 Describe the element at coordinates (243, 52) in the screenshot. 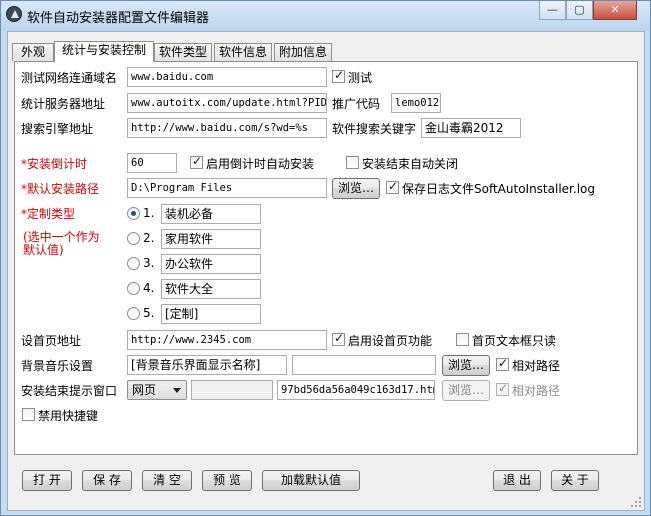

I see `tab-software-info: 软件信息` at that location.